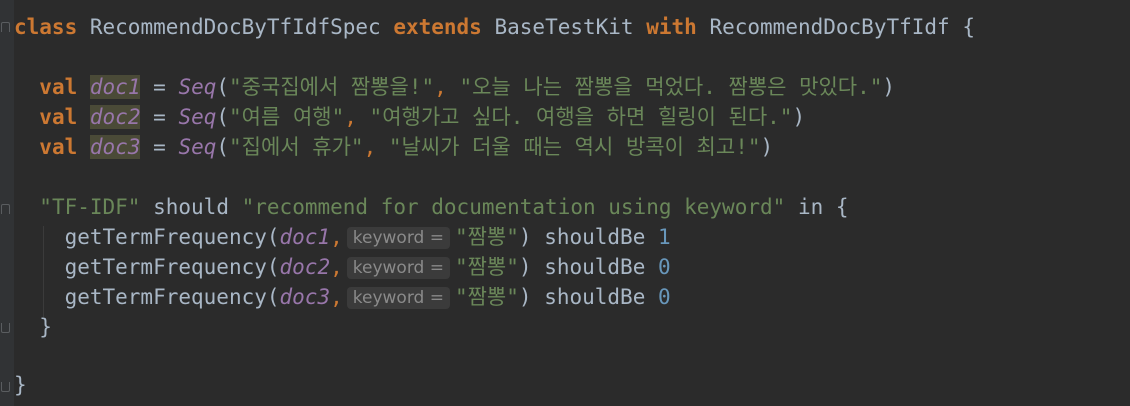 The width and height of the screenshot is (1130, 406). I want to click on string-literal: "중국집에서 짬뽕을!", so click(332, 87).